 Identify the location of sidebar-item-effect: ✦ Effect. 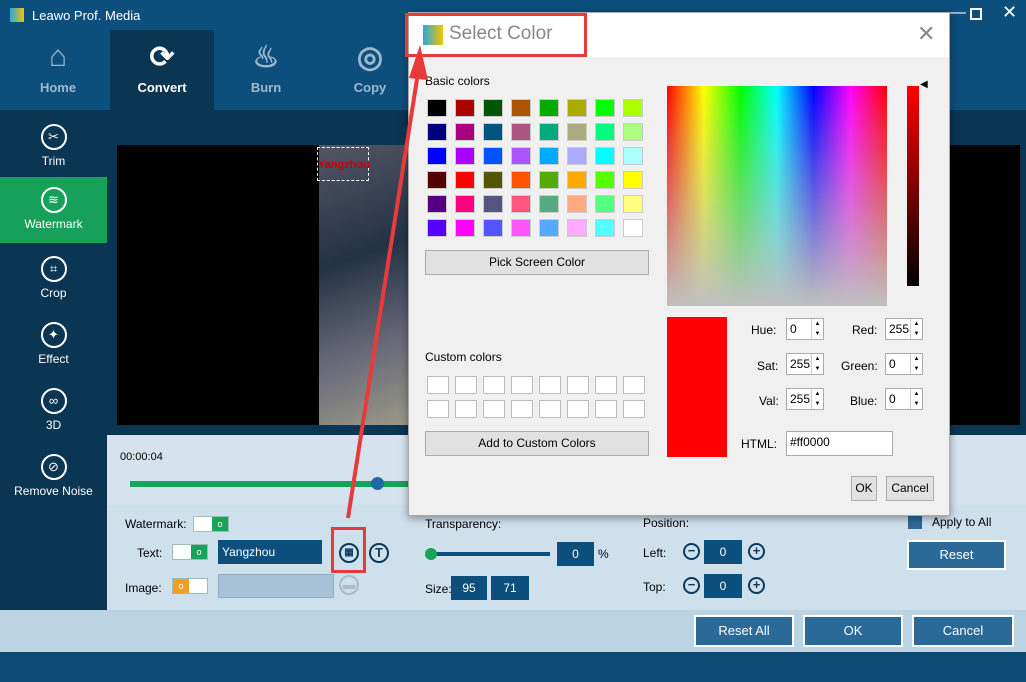
(53, 345).